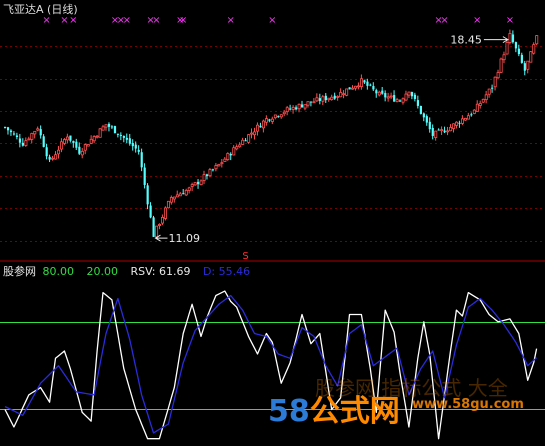 Image resolution: width=545 pixels, height=446 pixels. What do you see at coordinates (510, 20) in the screenshot?
I see `signal-mark-15: ×` at bounding box center [510, 20].